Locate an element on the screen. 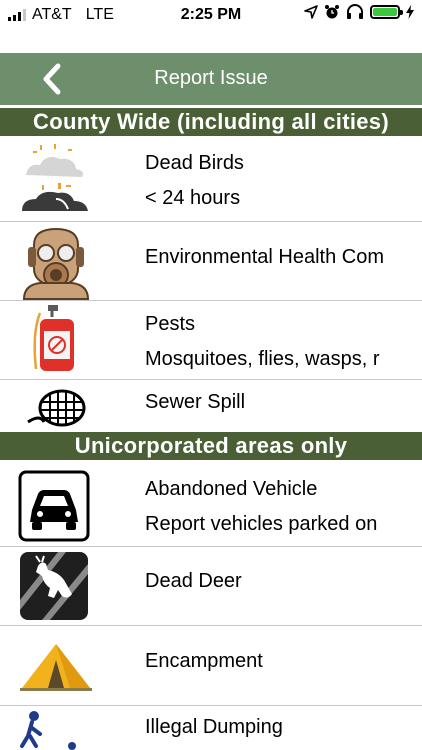  list-item-illegal-dumping: Illegal Dumping is located at coordinates (211, 728).